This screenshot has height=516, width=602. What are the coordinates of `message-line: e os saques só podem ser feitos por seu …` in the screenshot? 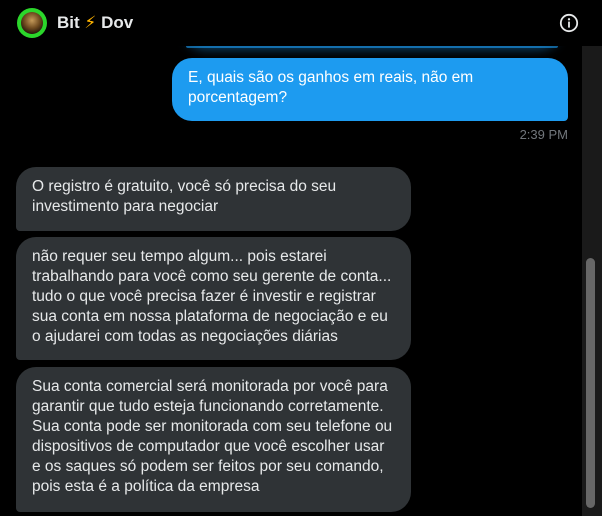 It's located at (208, 466).